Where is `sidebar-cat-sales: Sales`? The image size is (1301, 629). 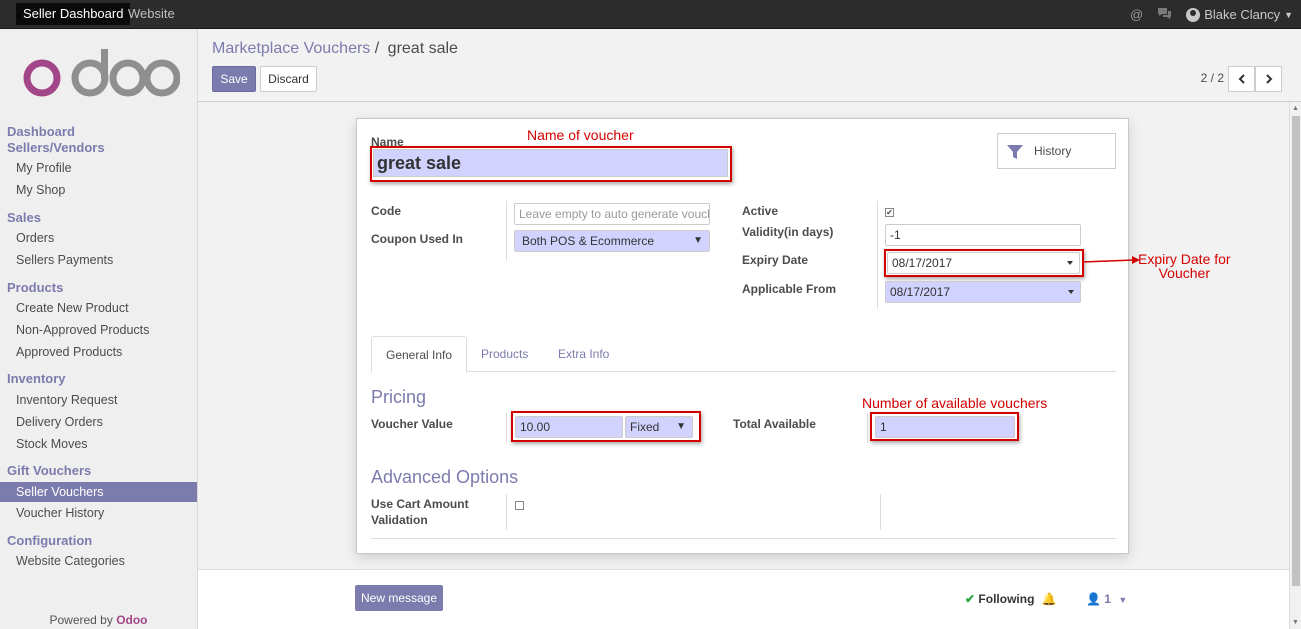
sidebar-cat-sales: Sales is located at coordinates (24, 218).